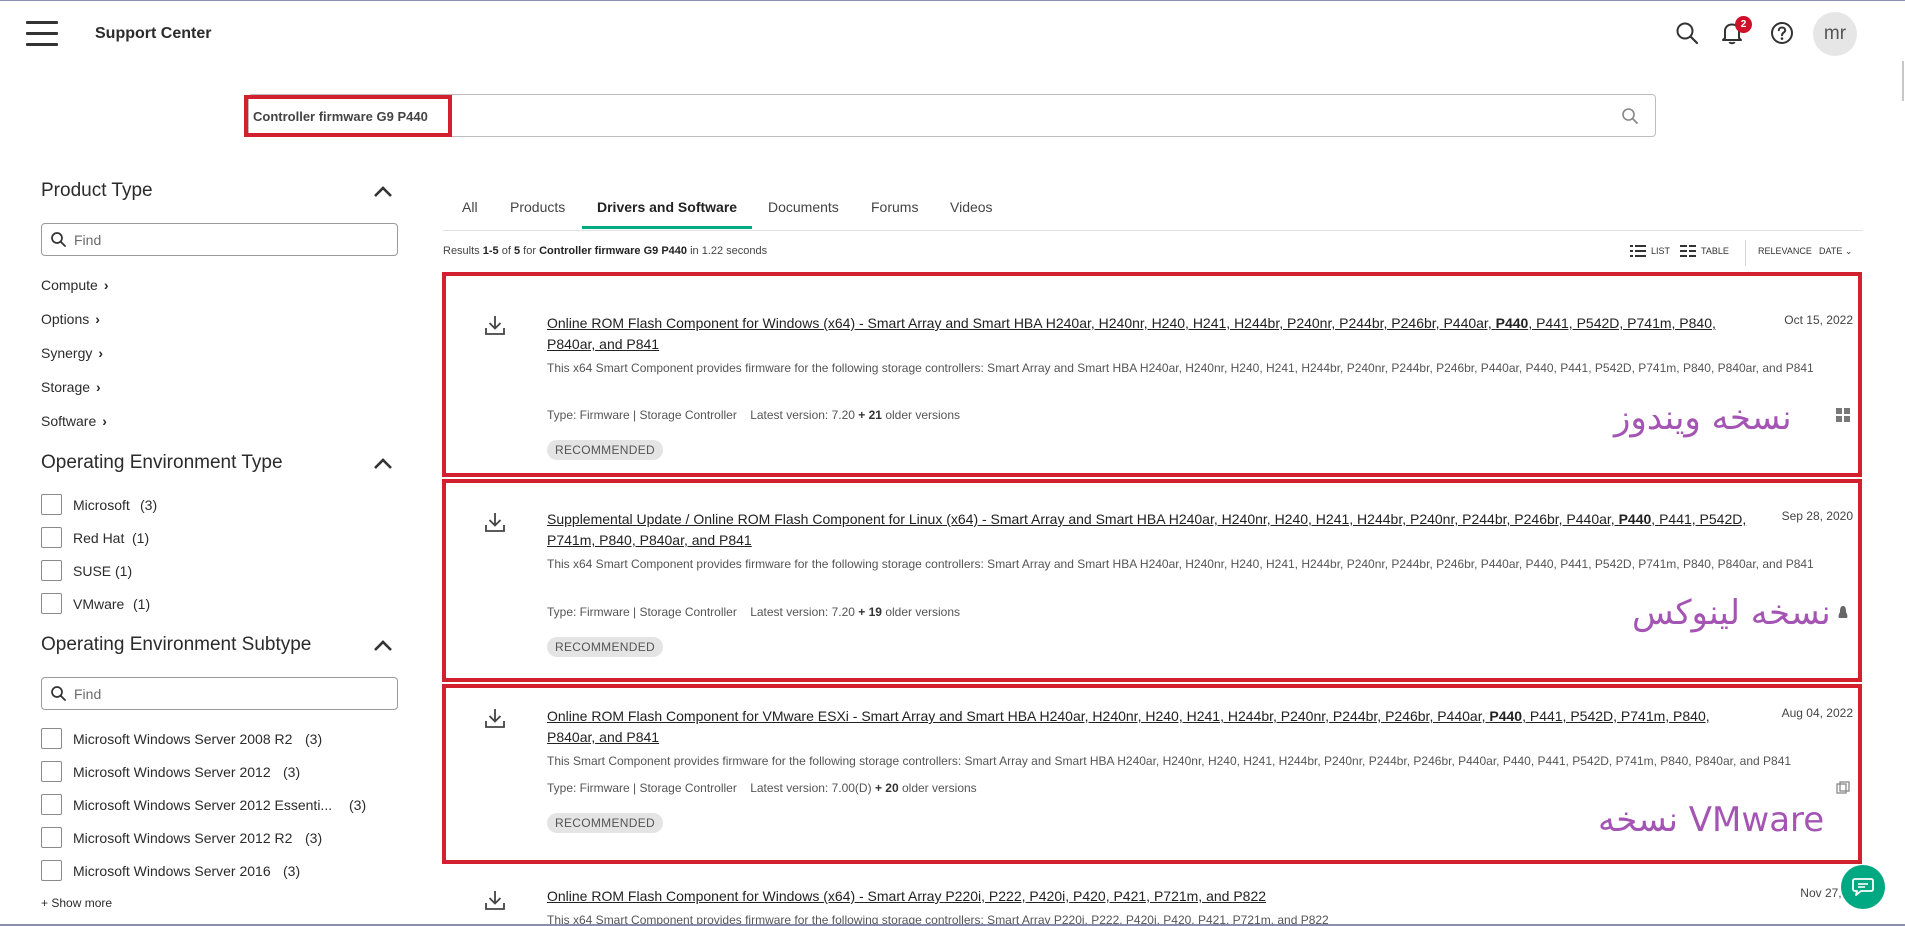  I want to click on windows-icon, so click(1843, 415).